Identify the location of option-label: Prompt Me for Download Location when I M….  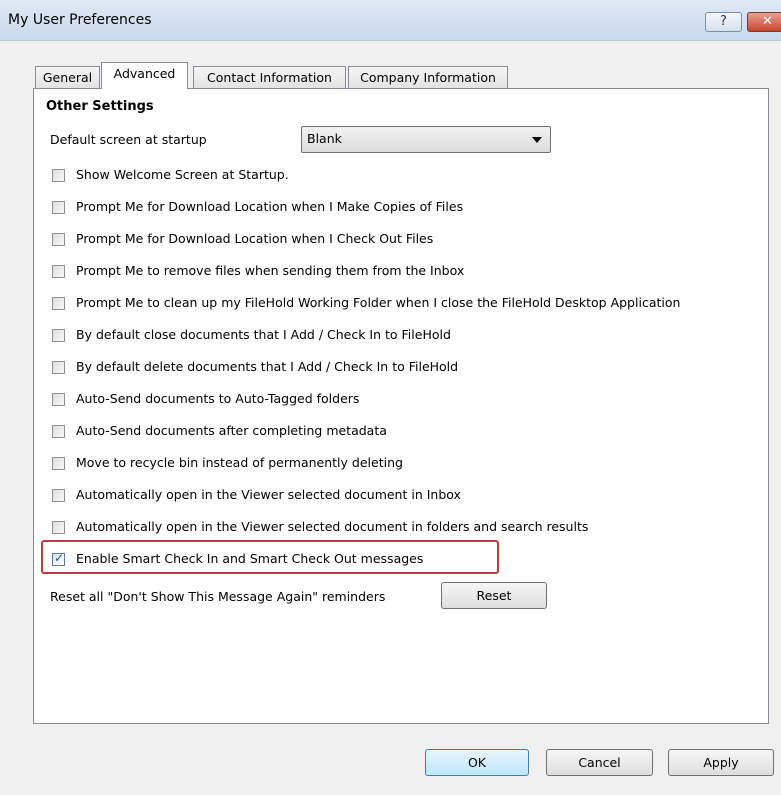
(270, 206).